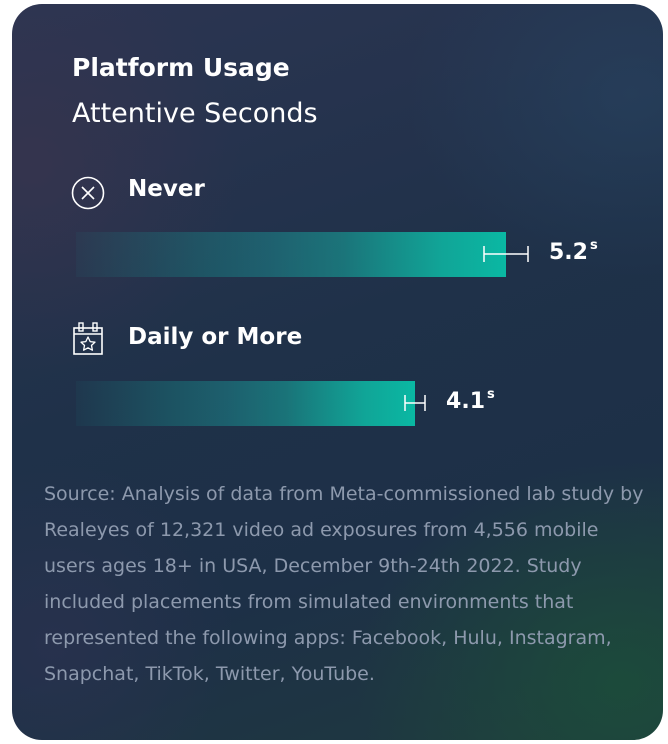  I want to click on bar-never, so click(291, 254).